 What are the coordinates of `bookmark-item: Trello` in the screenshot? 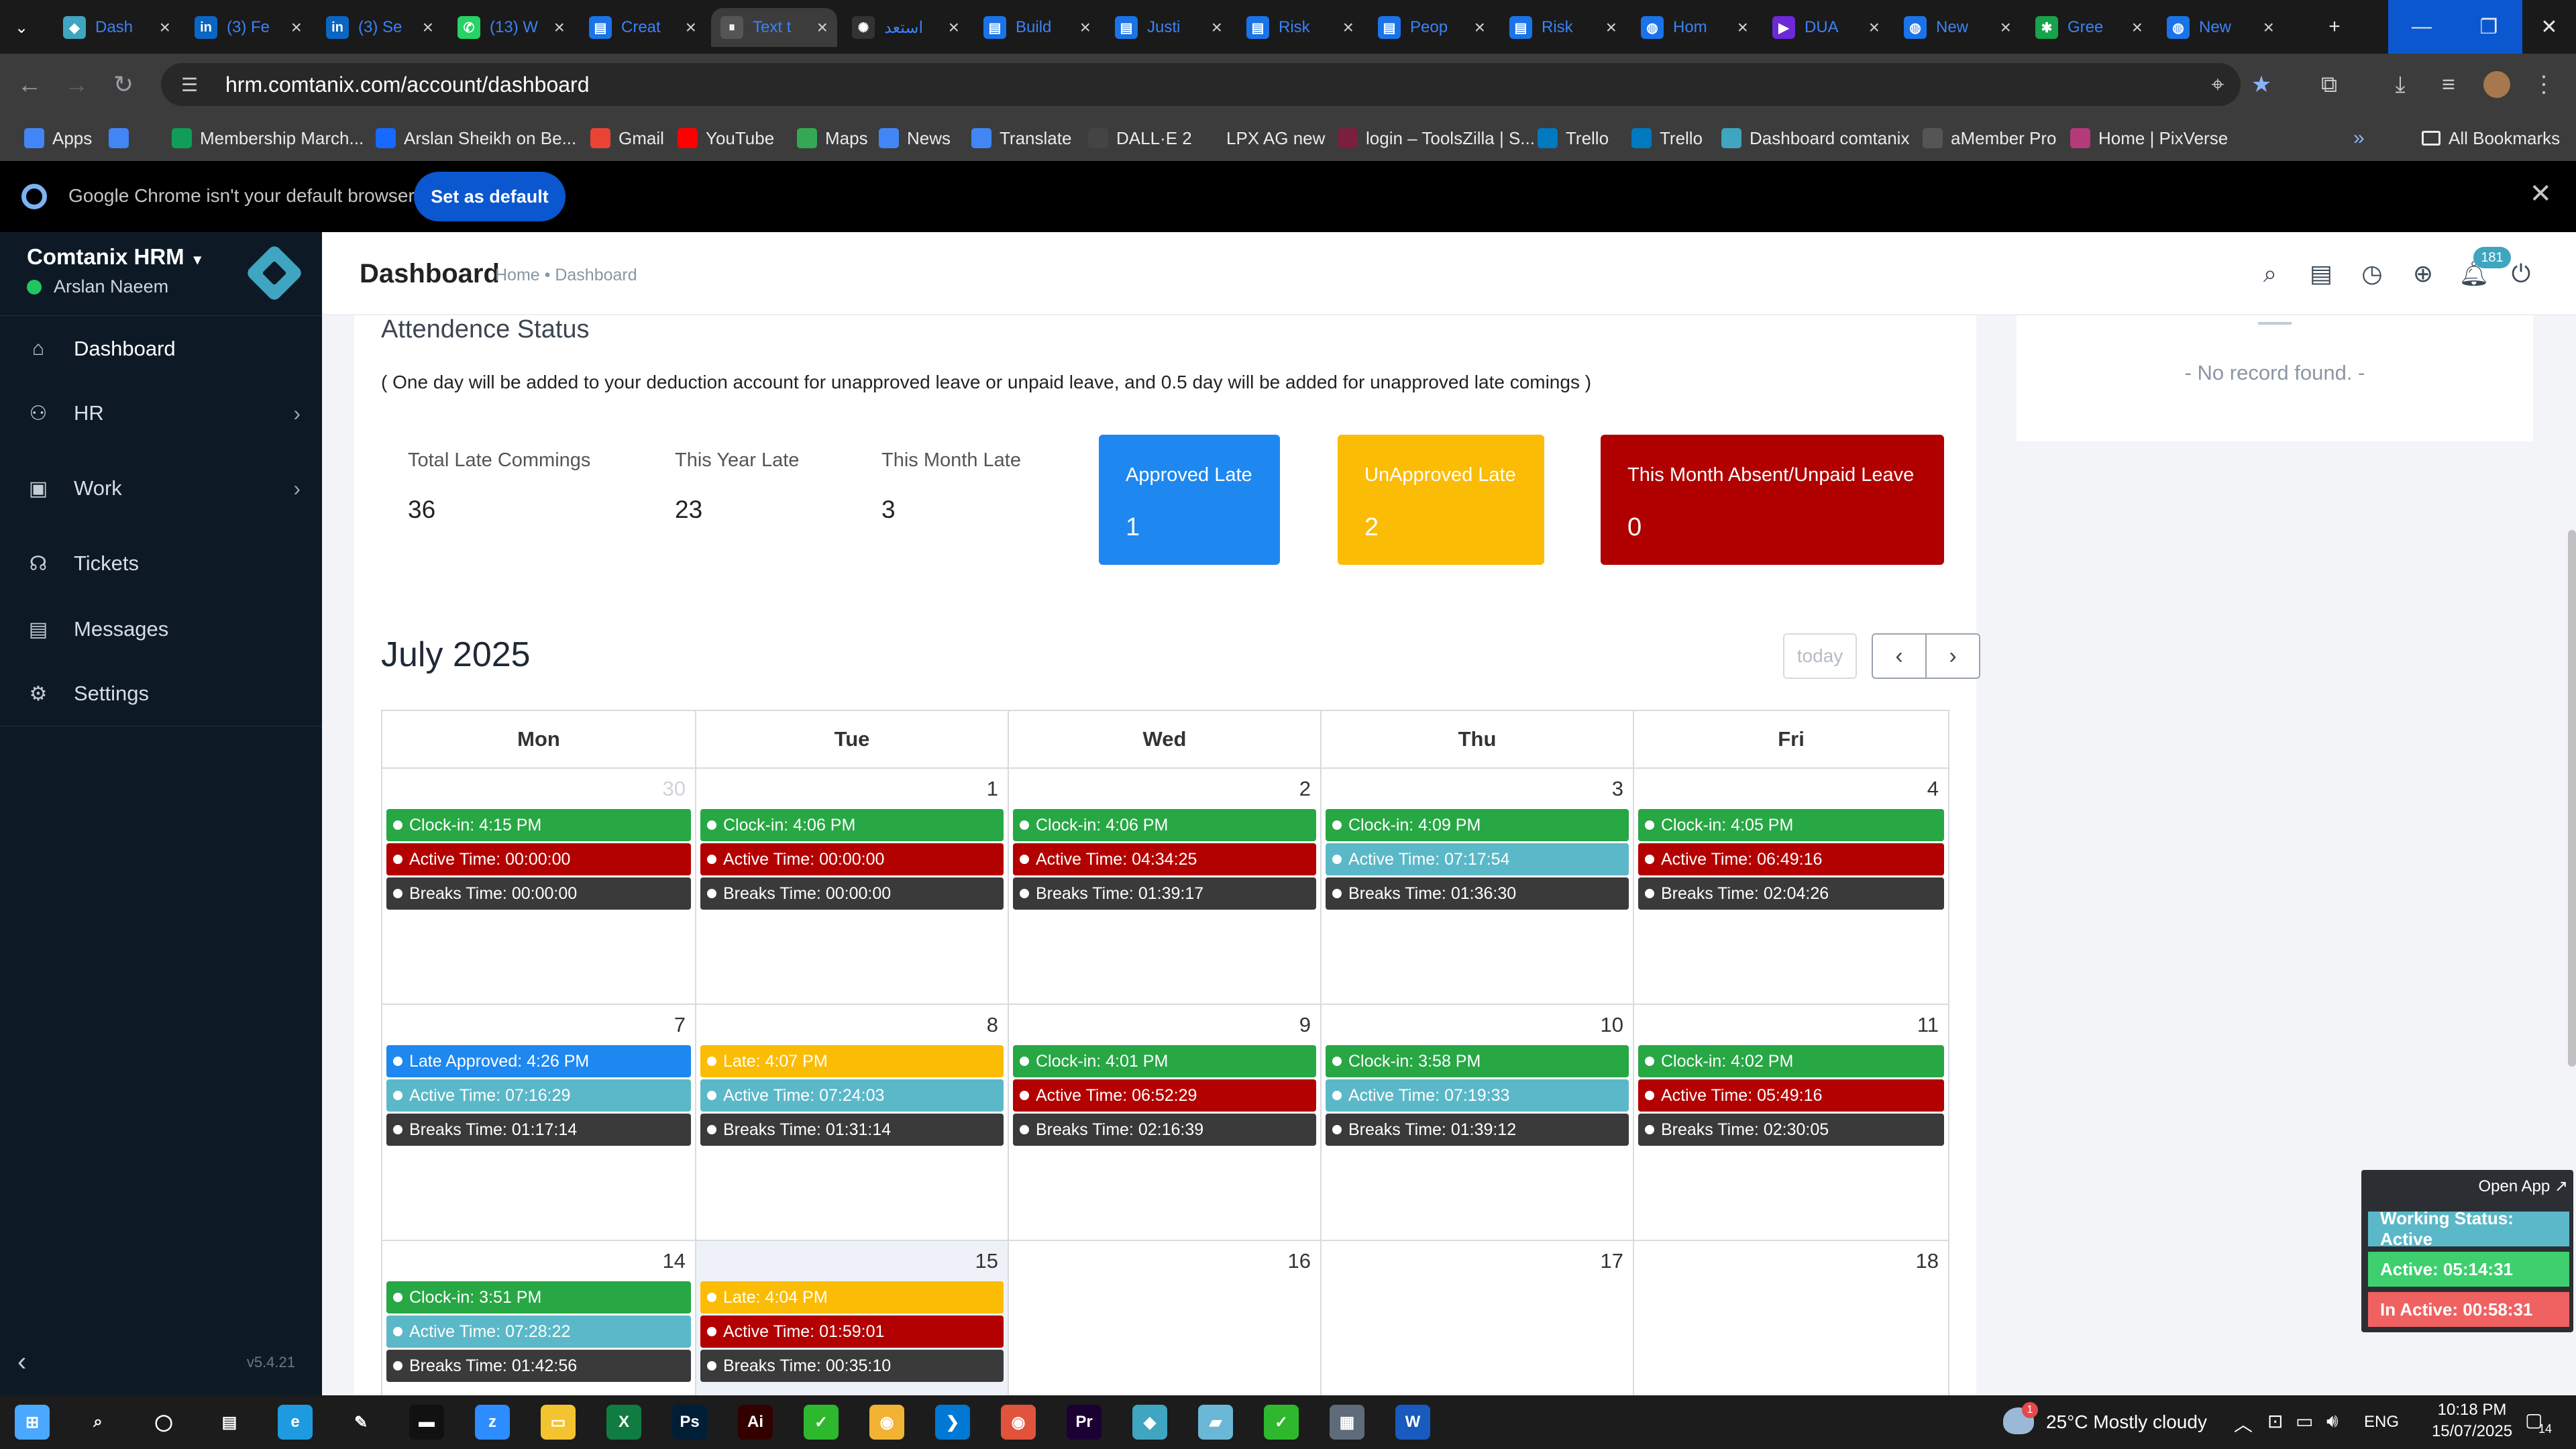 It's located at (1573, 138).